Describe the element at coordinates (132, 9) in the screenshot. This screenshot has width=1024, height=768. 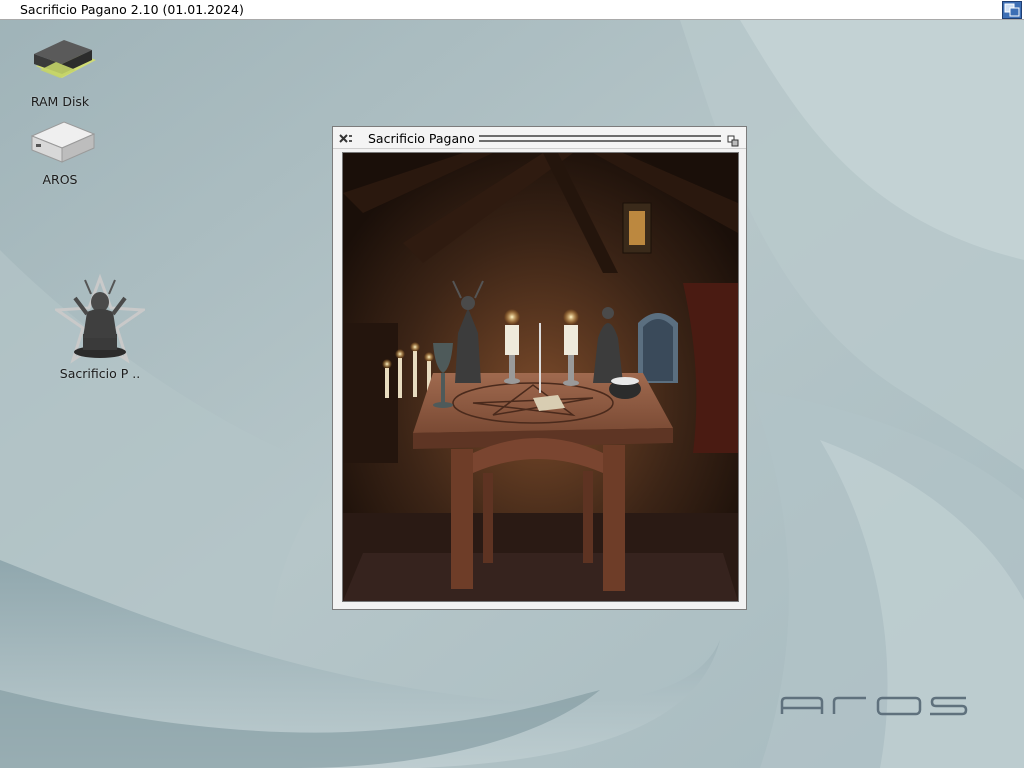
I see `screen-title: Sacrificio Pagano 2.10 (01.01.2024)` at that location.